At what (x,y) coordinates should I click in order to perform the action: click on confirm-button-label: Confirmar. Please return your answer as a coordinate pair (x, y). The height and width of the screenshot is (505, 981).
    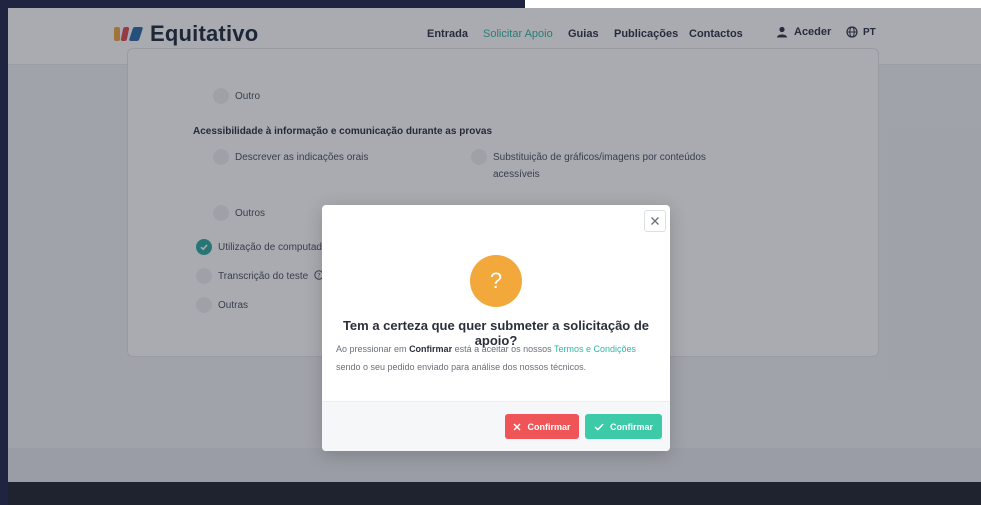
    Looking at the image, I should click on (631, 426).